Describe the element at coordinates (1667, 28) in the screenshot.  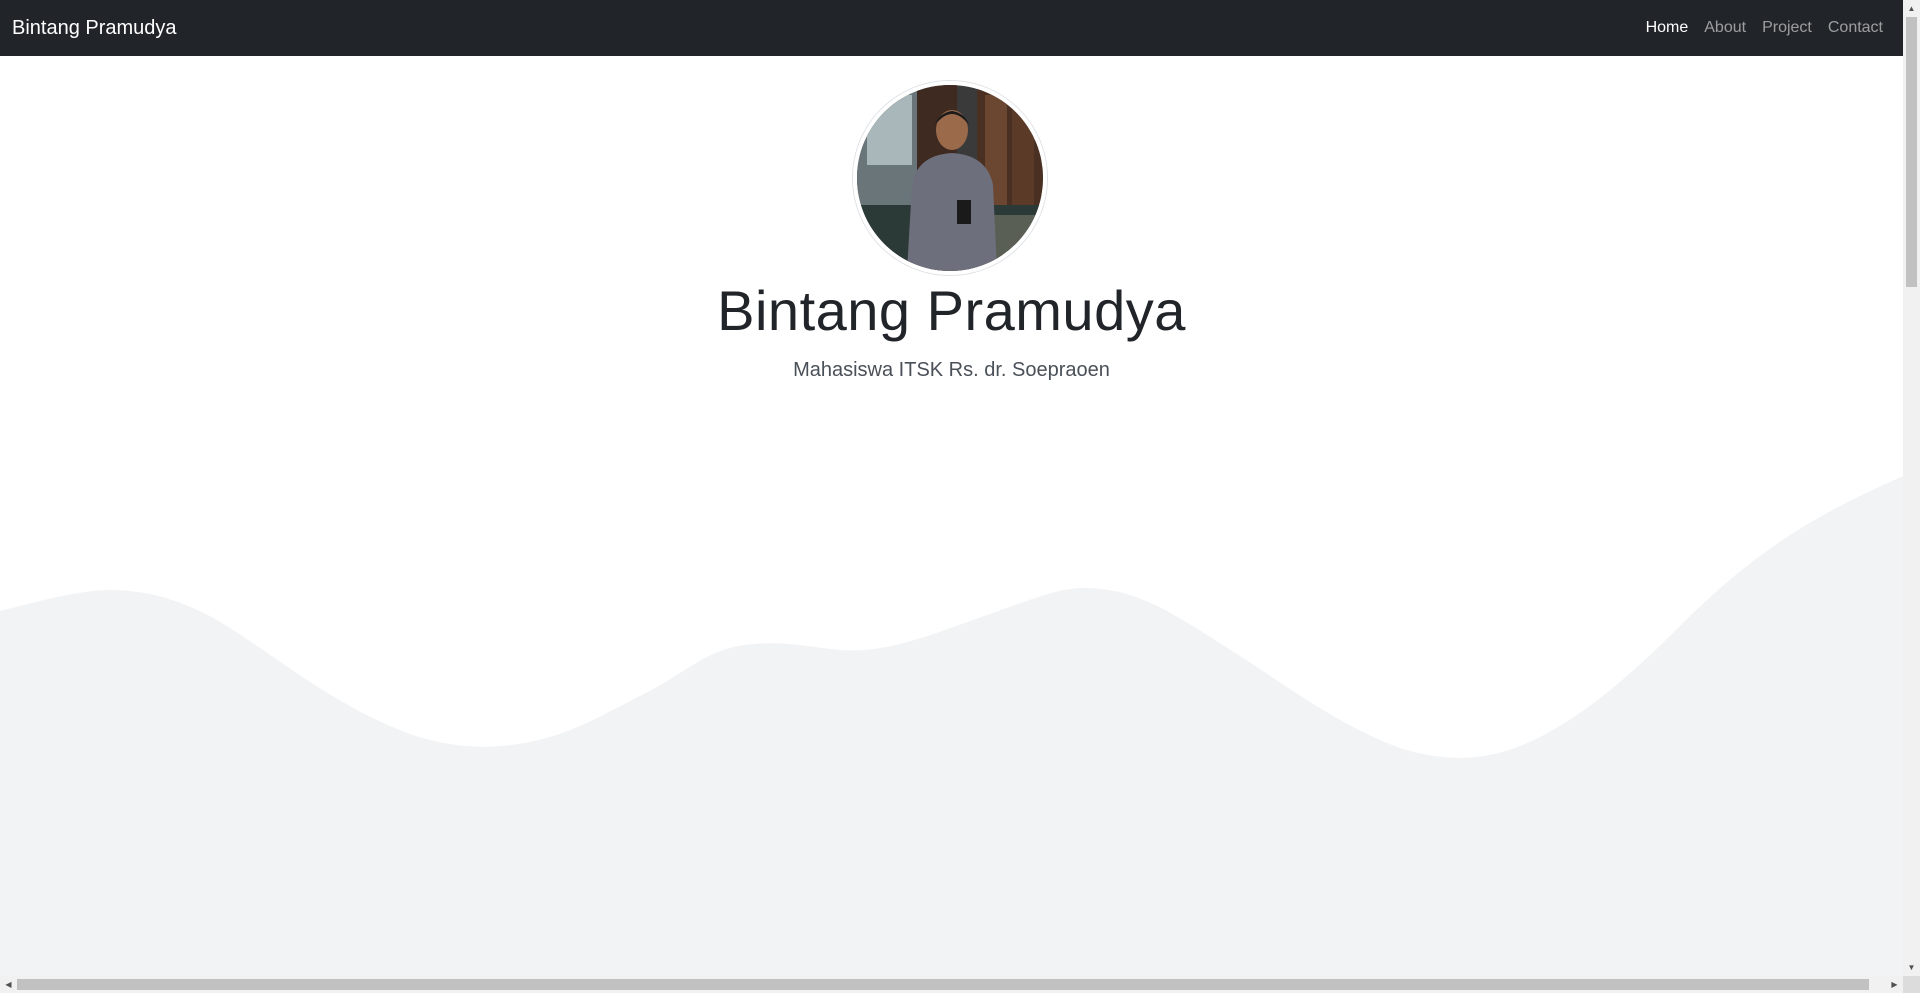
I see `nav-link-home: Home` at that location.